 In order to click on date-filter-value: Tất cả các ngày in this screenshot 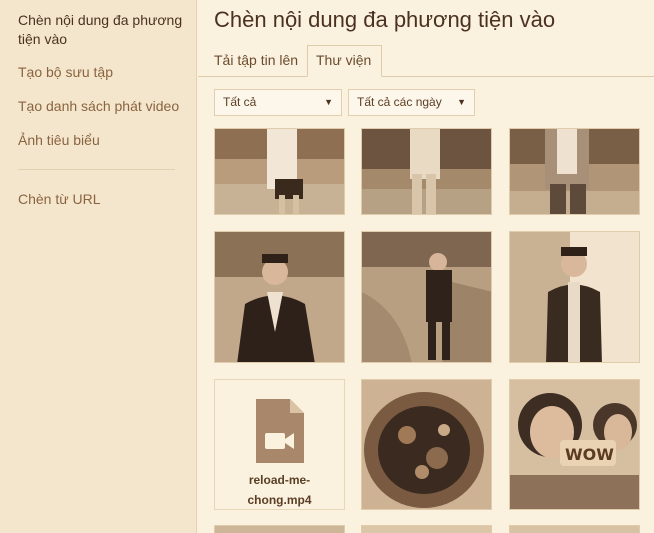, I will do `click(399, 102)`.